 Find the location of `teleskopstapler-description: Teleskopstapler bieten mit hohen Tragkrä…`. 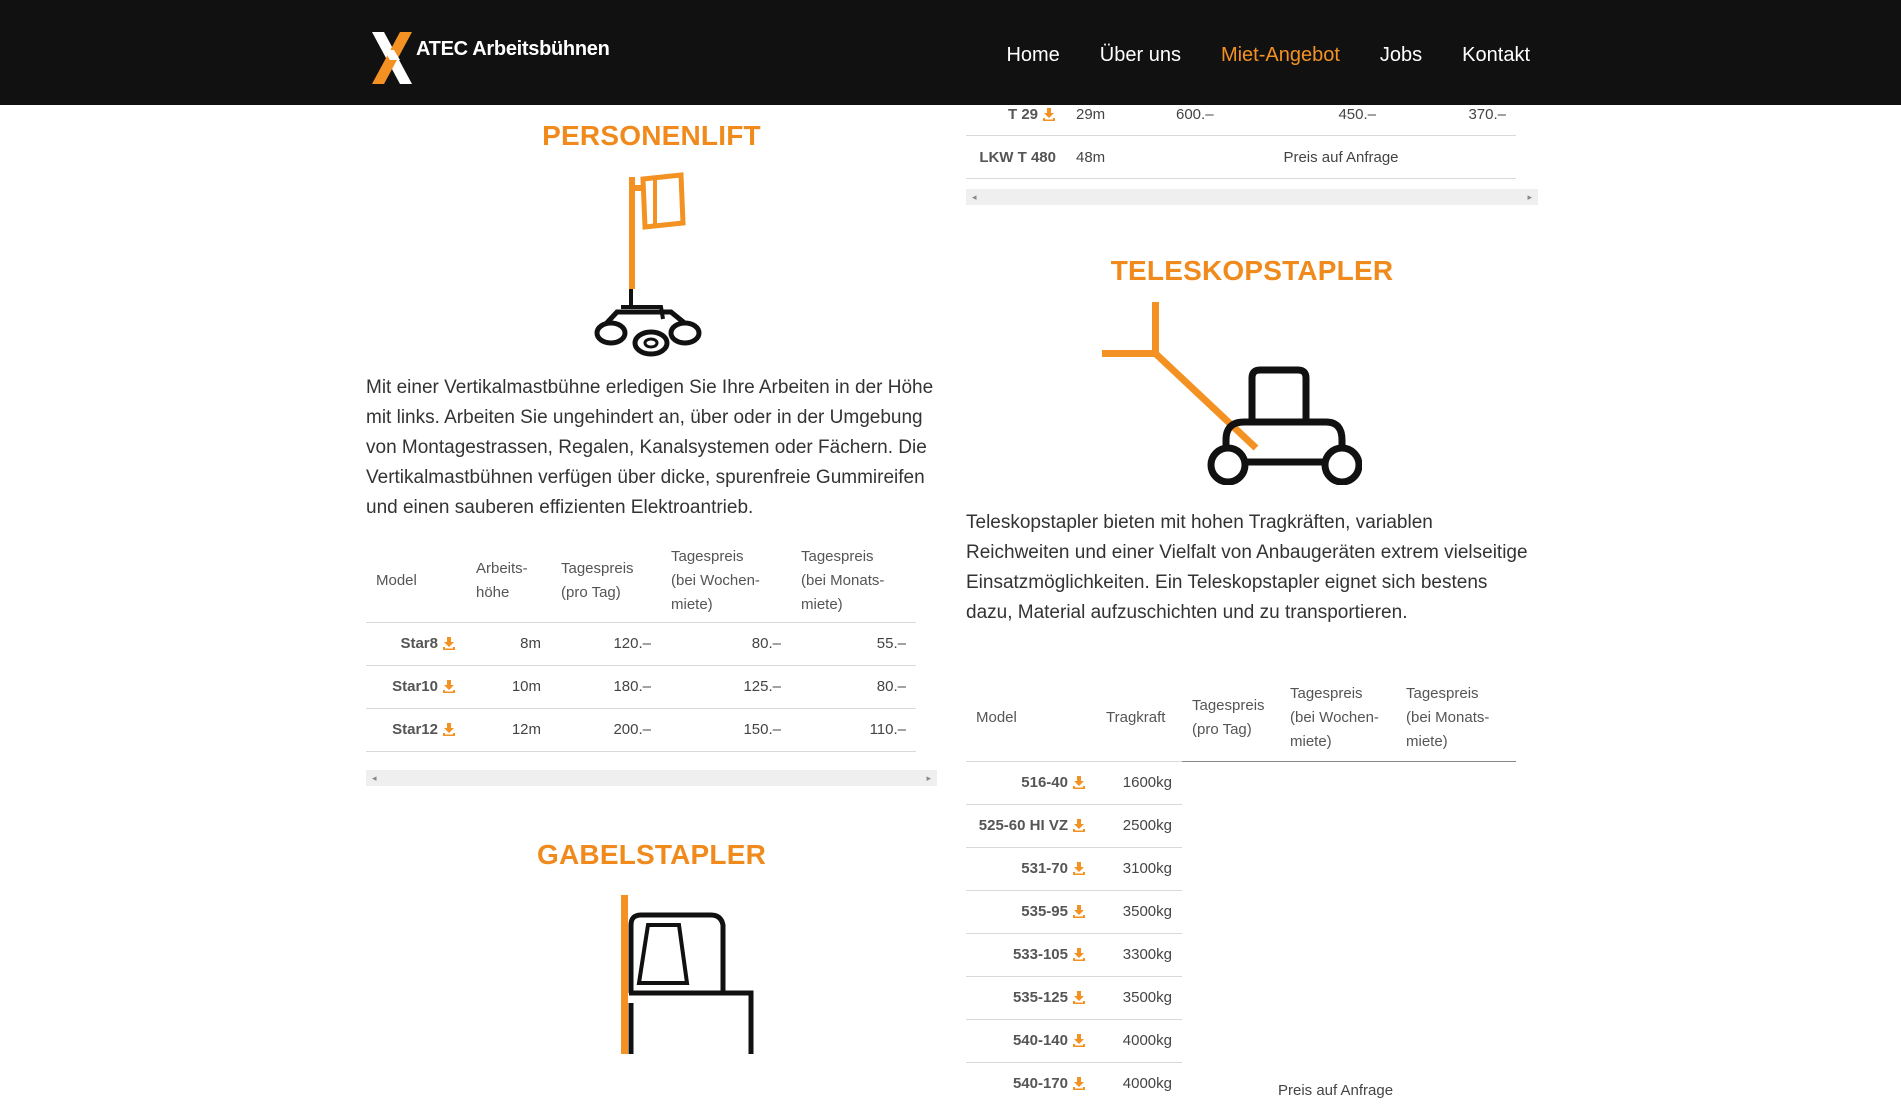

teleskopstapler-description: Teleskopstapler bieten mit hohen Tragkrä… is located at coordinates (1247, 567).